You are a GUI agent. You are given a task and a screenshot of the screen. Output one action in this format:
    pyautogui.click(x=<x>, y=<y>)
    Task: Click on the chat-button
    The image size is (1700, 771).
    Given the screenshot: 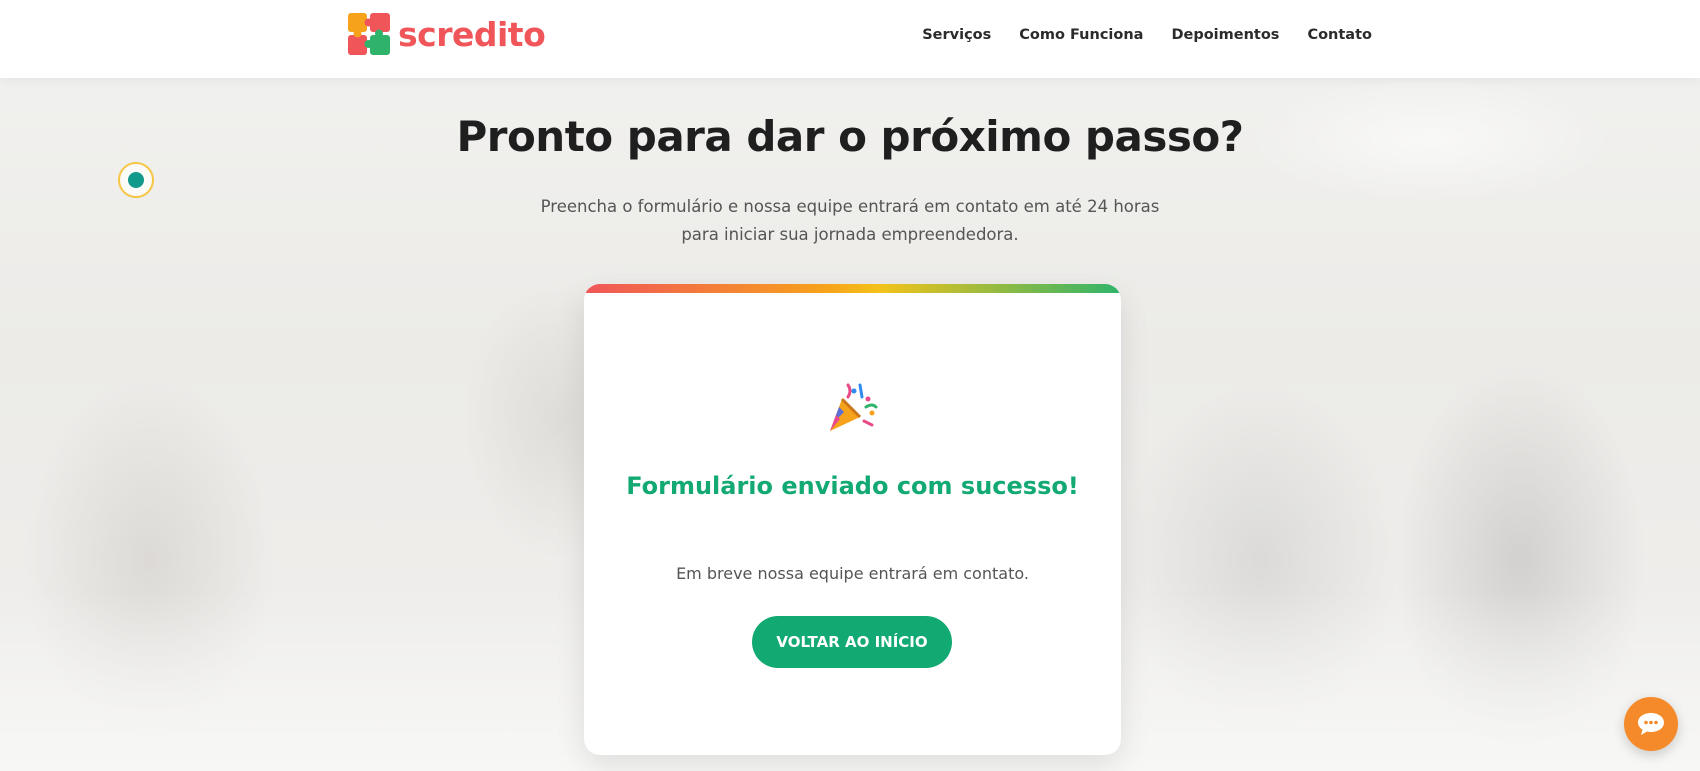 What is the action you would take?
    pyautogui.click(x=1651, y=724)
    